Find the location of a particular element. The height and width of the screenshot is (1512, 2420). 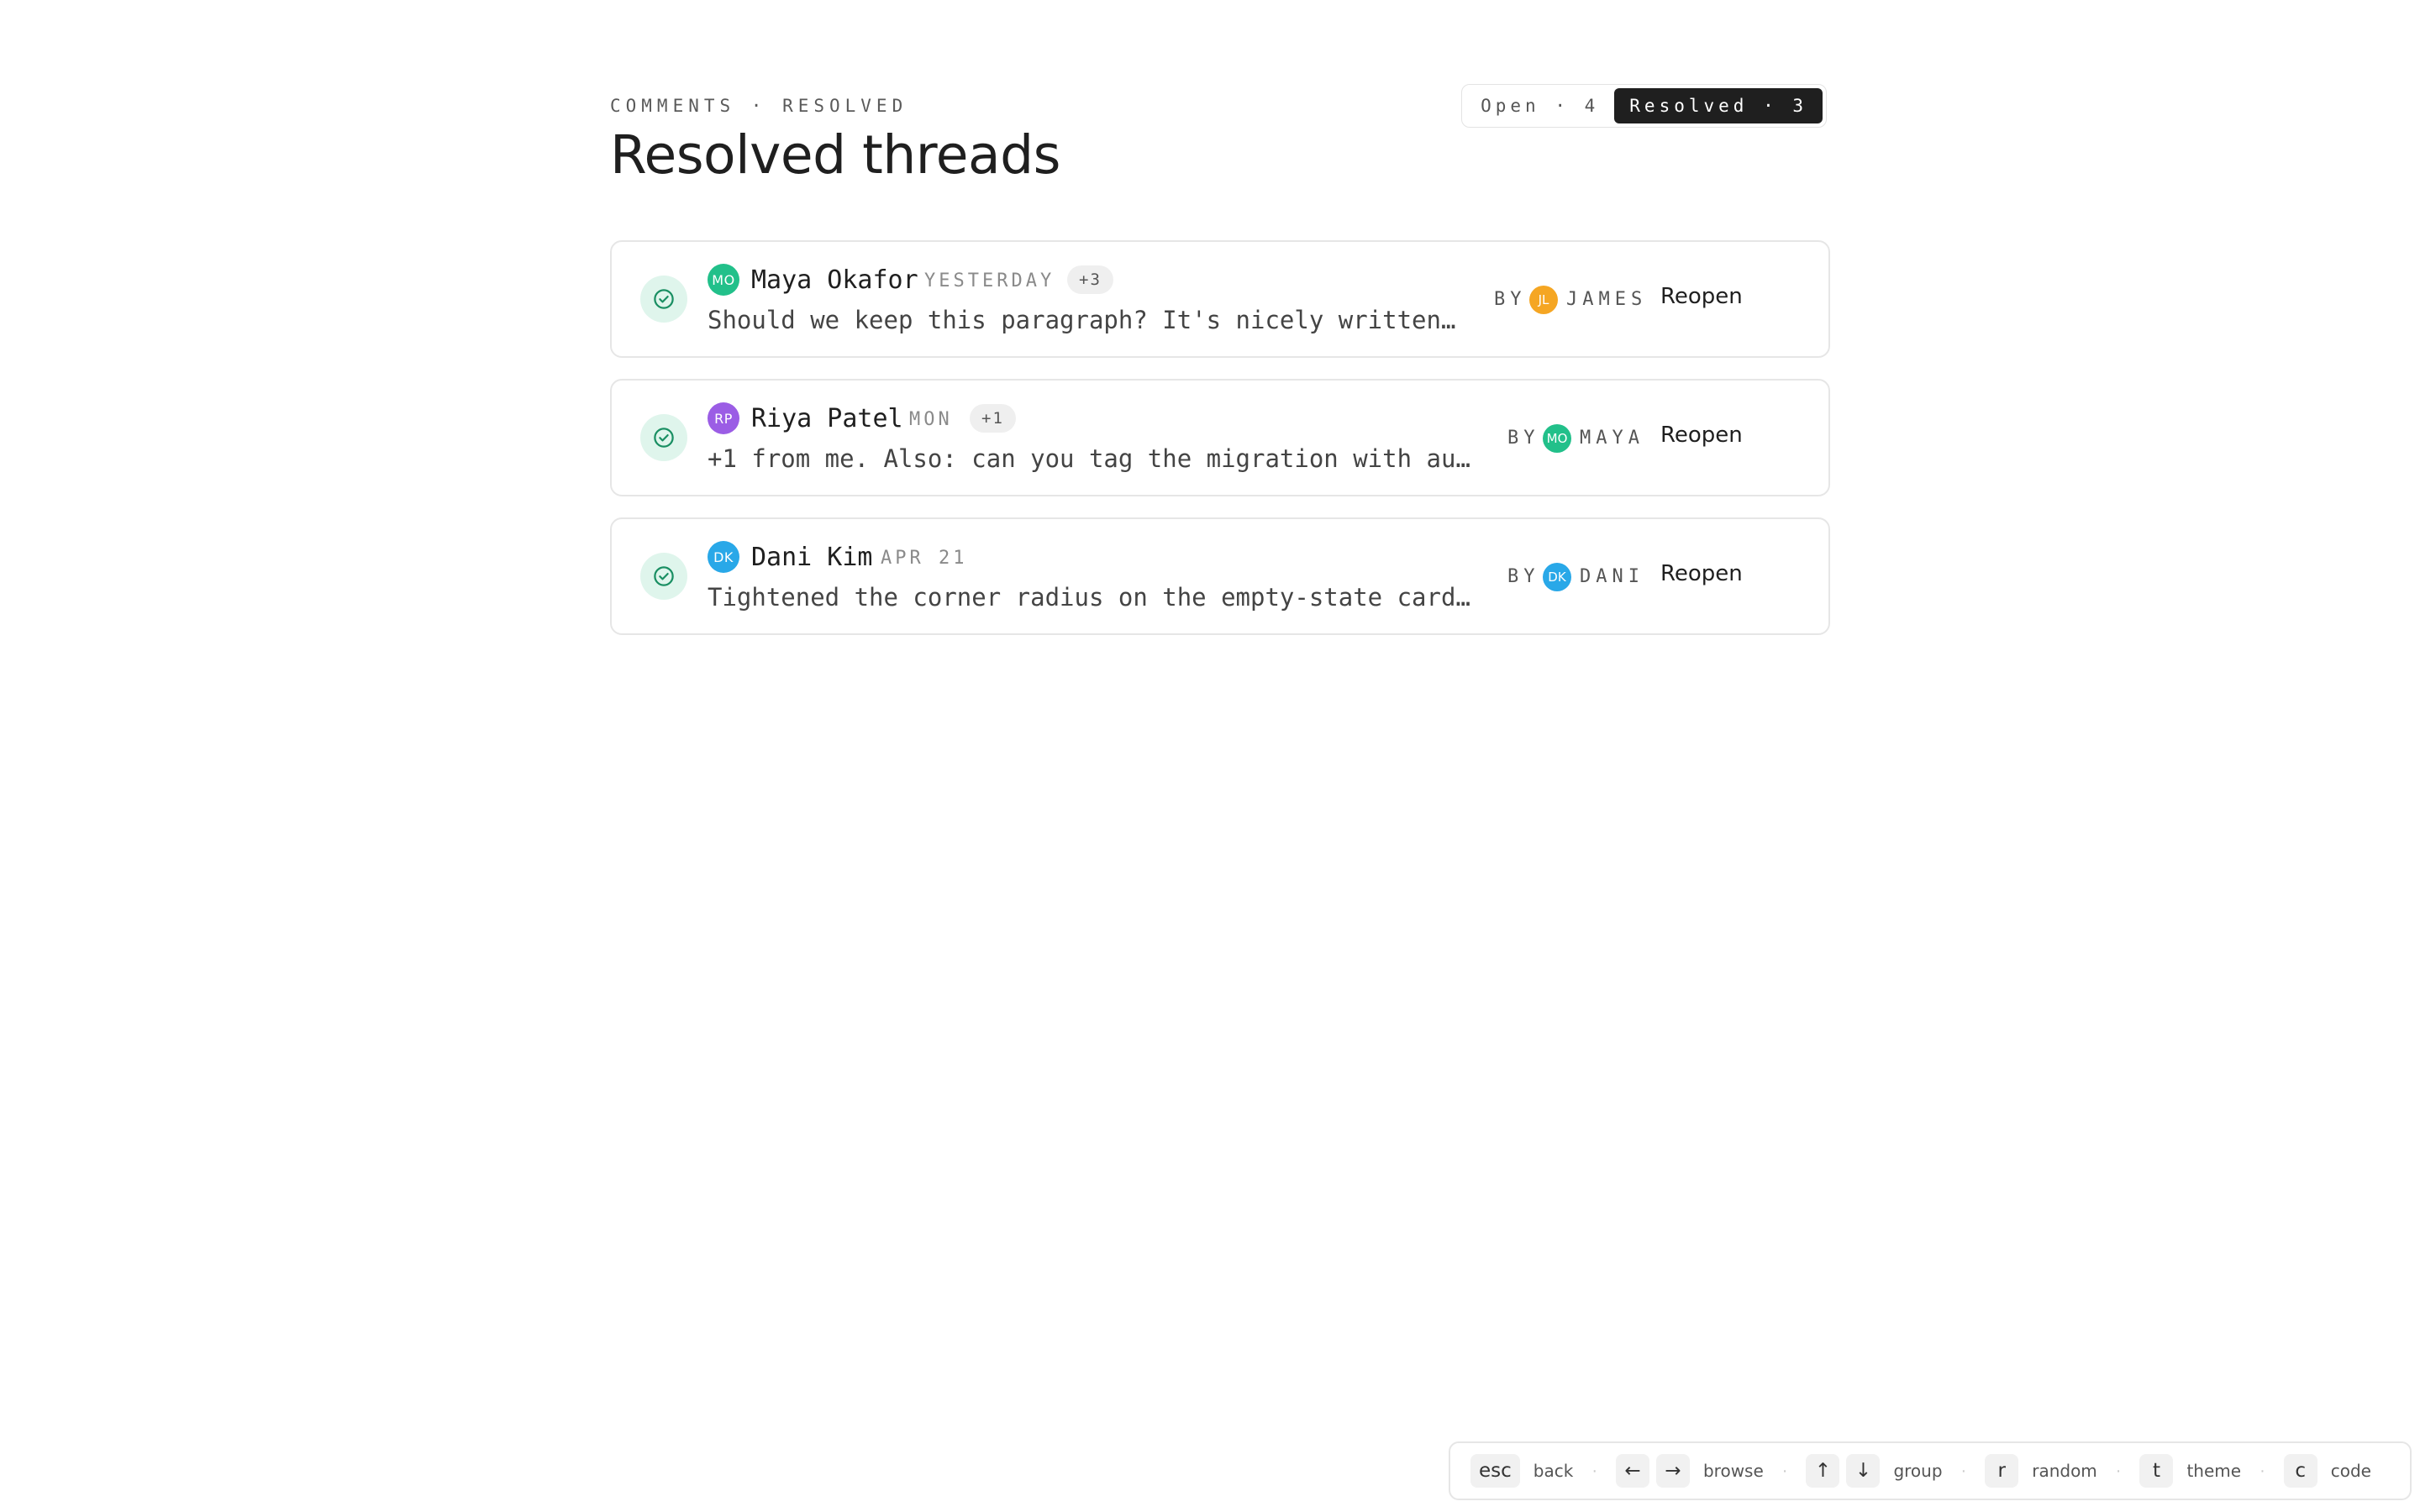

shortcut-label-back: back is located at coordinates (1554, 1471).